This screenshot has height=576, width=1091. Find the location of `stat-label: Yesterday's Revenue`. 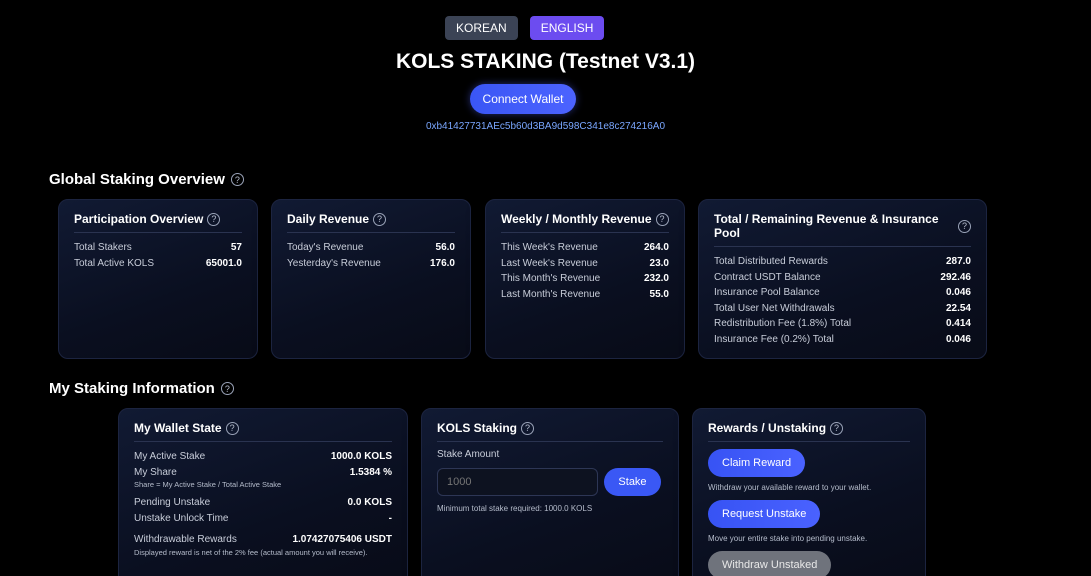

stat-label: Yesterday's Revenue is located at coordinates (334, 263).